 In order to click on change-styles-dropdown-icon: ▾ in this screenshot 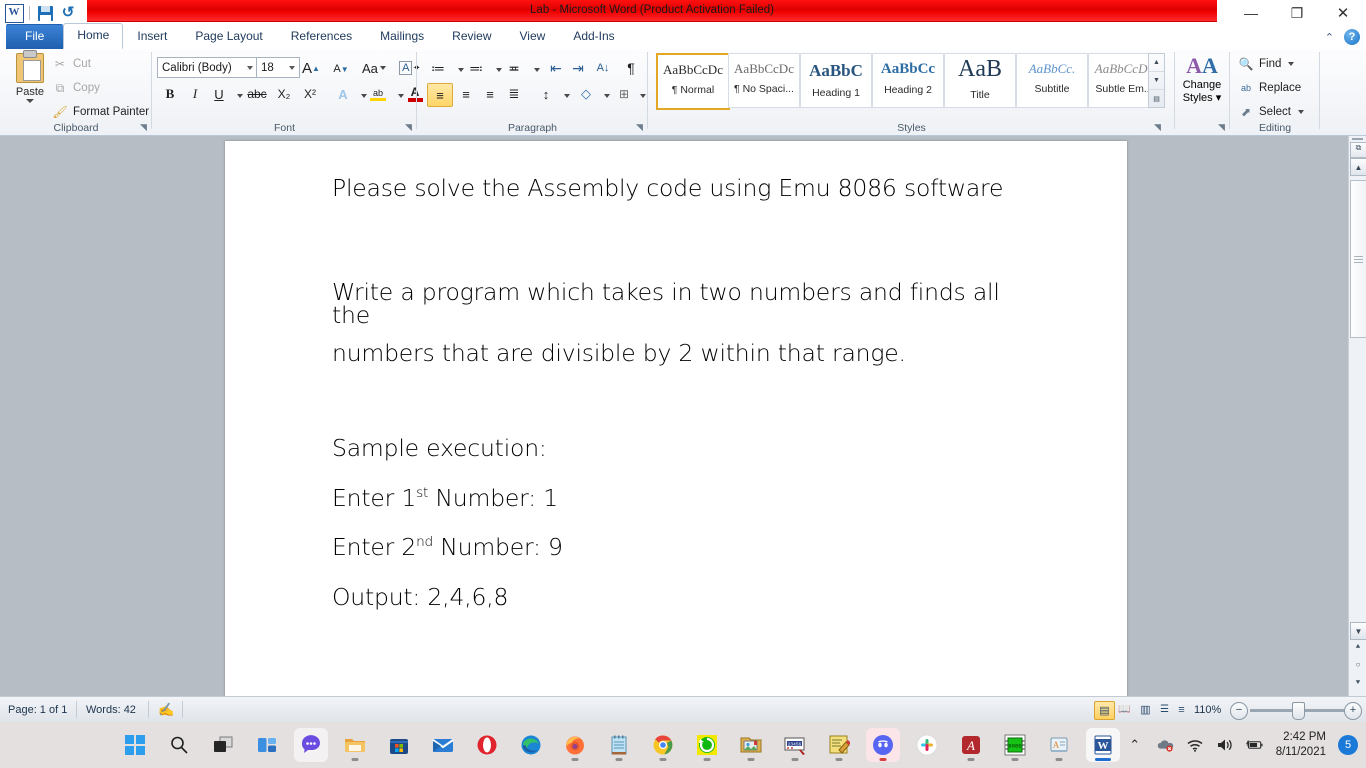, I will do `click(1219, 98)`.